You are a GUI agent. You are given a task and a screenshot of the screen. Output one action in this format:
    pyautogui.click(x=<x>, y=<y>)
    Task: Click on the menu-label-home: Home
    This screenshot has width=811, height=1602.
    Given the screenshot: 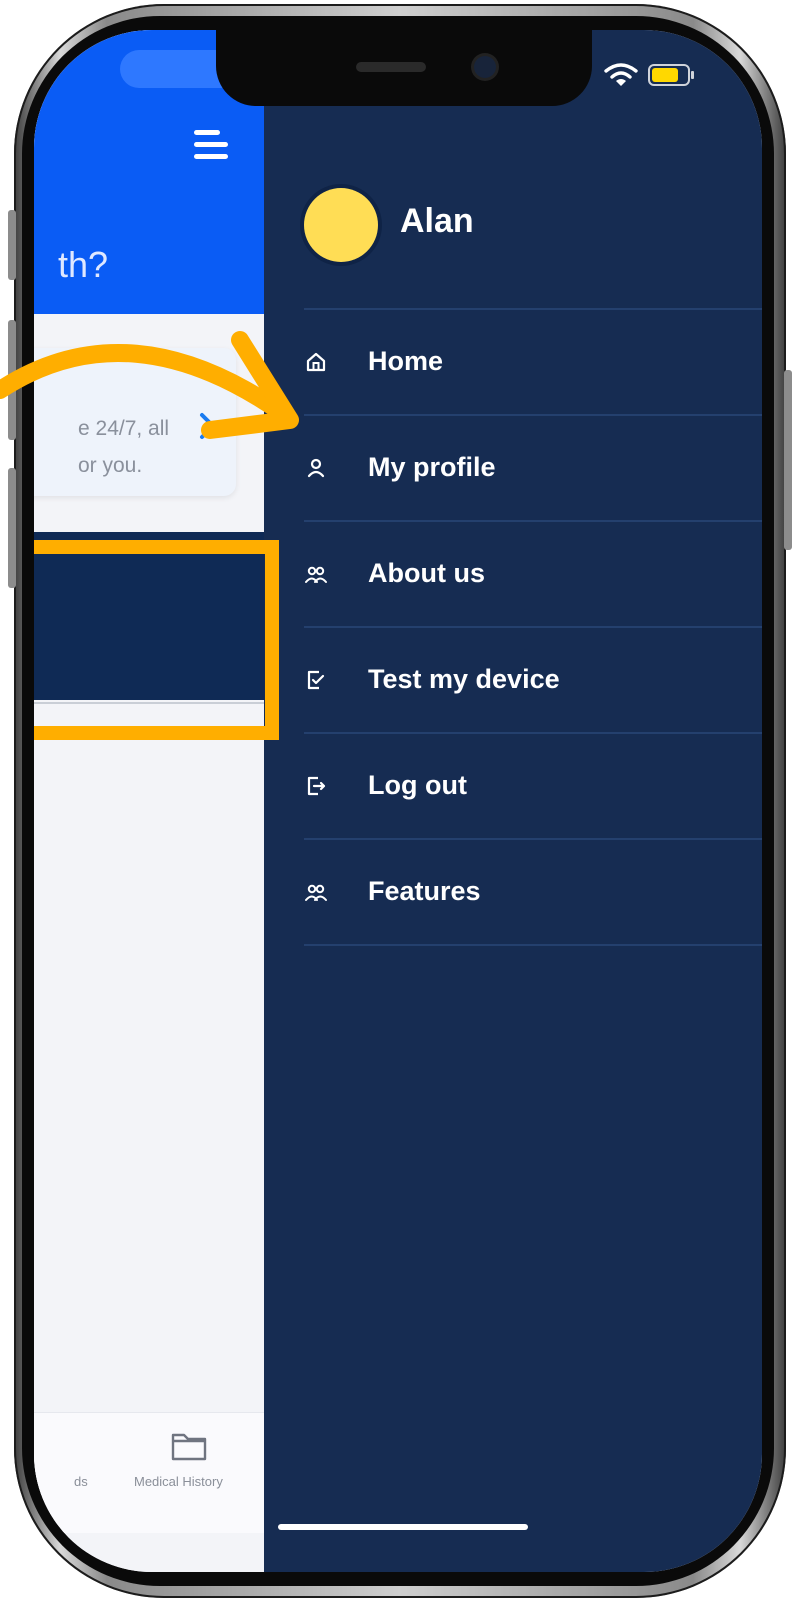 What is the action you would take?
    pyautogui.click(x=406, y=361)
    